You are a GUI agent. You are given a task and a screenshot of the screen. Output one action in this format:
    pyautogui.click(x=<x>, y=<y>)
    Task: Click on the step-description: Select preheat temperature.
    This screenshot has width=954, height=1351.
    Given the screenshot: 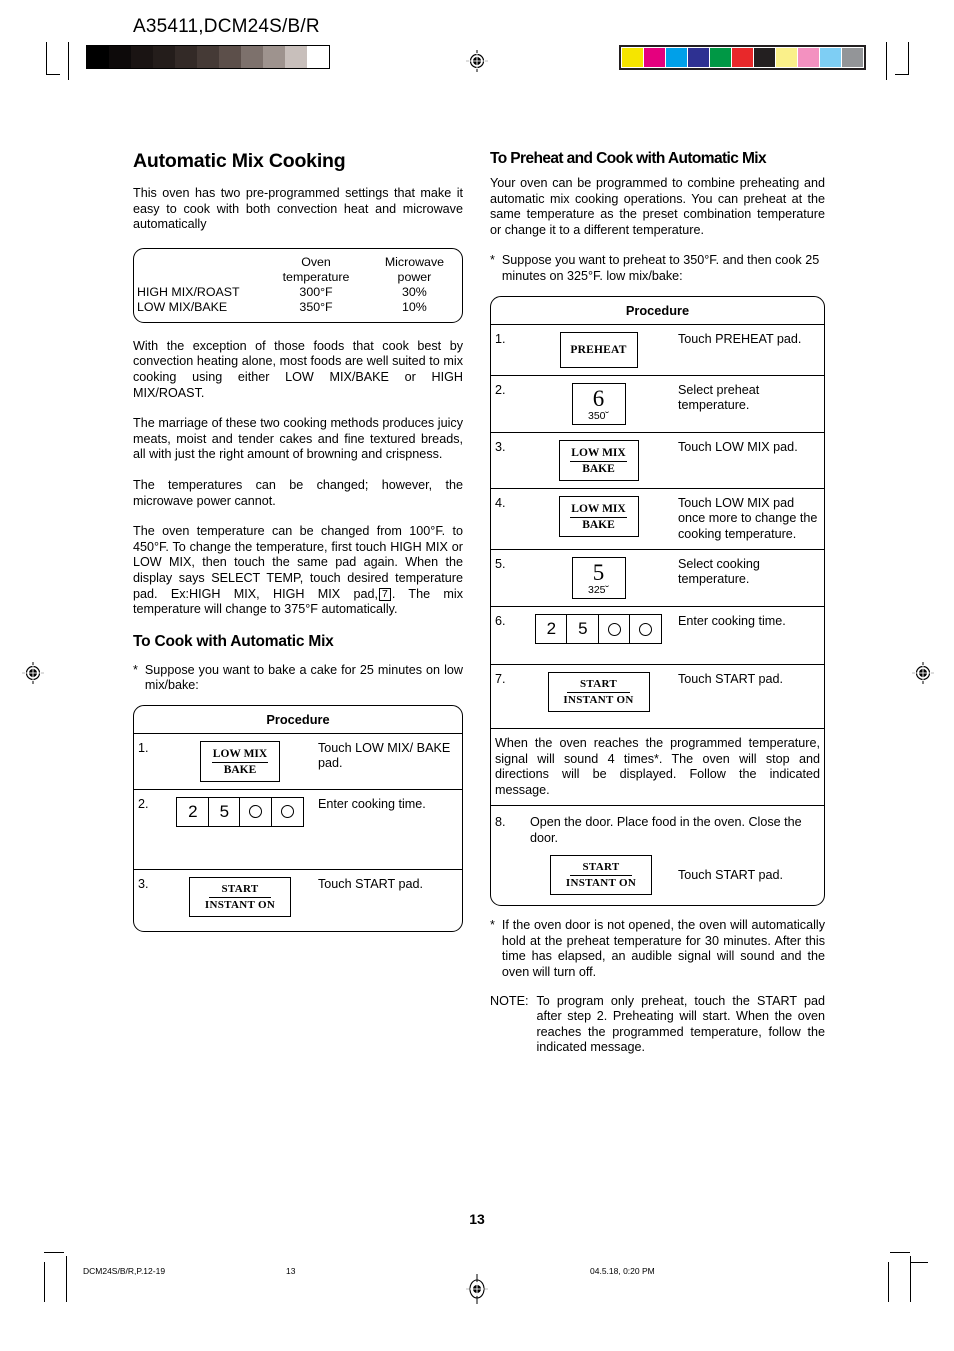 What is the action you would take?
    pyautogui.click(x=749, y=403)
    